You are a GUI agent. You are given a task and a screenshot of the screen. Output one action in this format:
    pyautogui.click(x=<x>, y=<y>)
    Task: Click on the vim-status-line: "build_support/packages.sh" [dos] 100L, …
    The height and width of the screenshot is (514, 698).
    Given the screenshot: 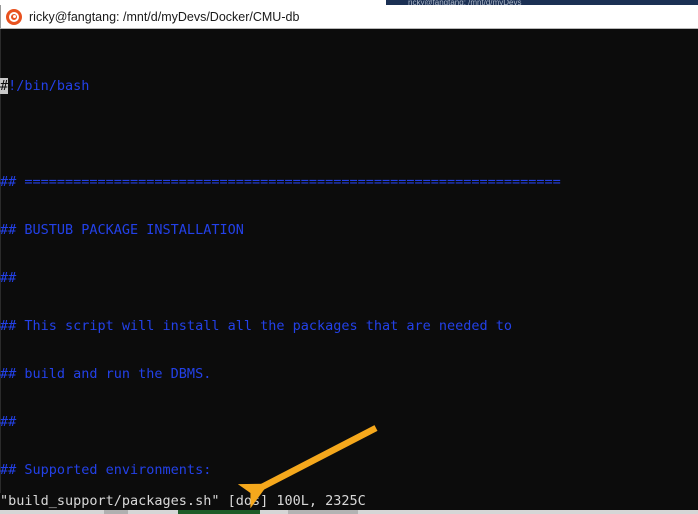 What is the action you would take?
    pyautogui.click(x=349, y=501)
    